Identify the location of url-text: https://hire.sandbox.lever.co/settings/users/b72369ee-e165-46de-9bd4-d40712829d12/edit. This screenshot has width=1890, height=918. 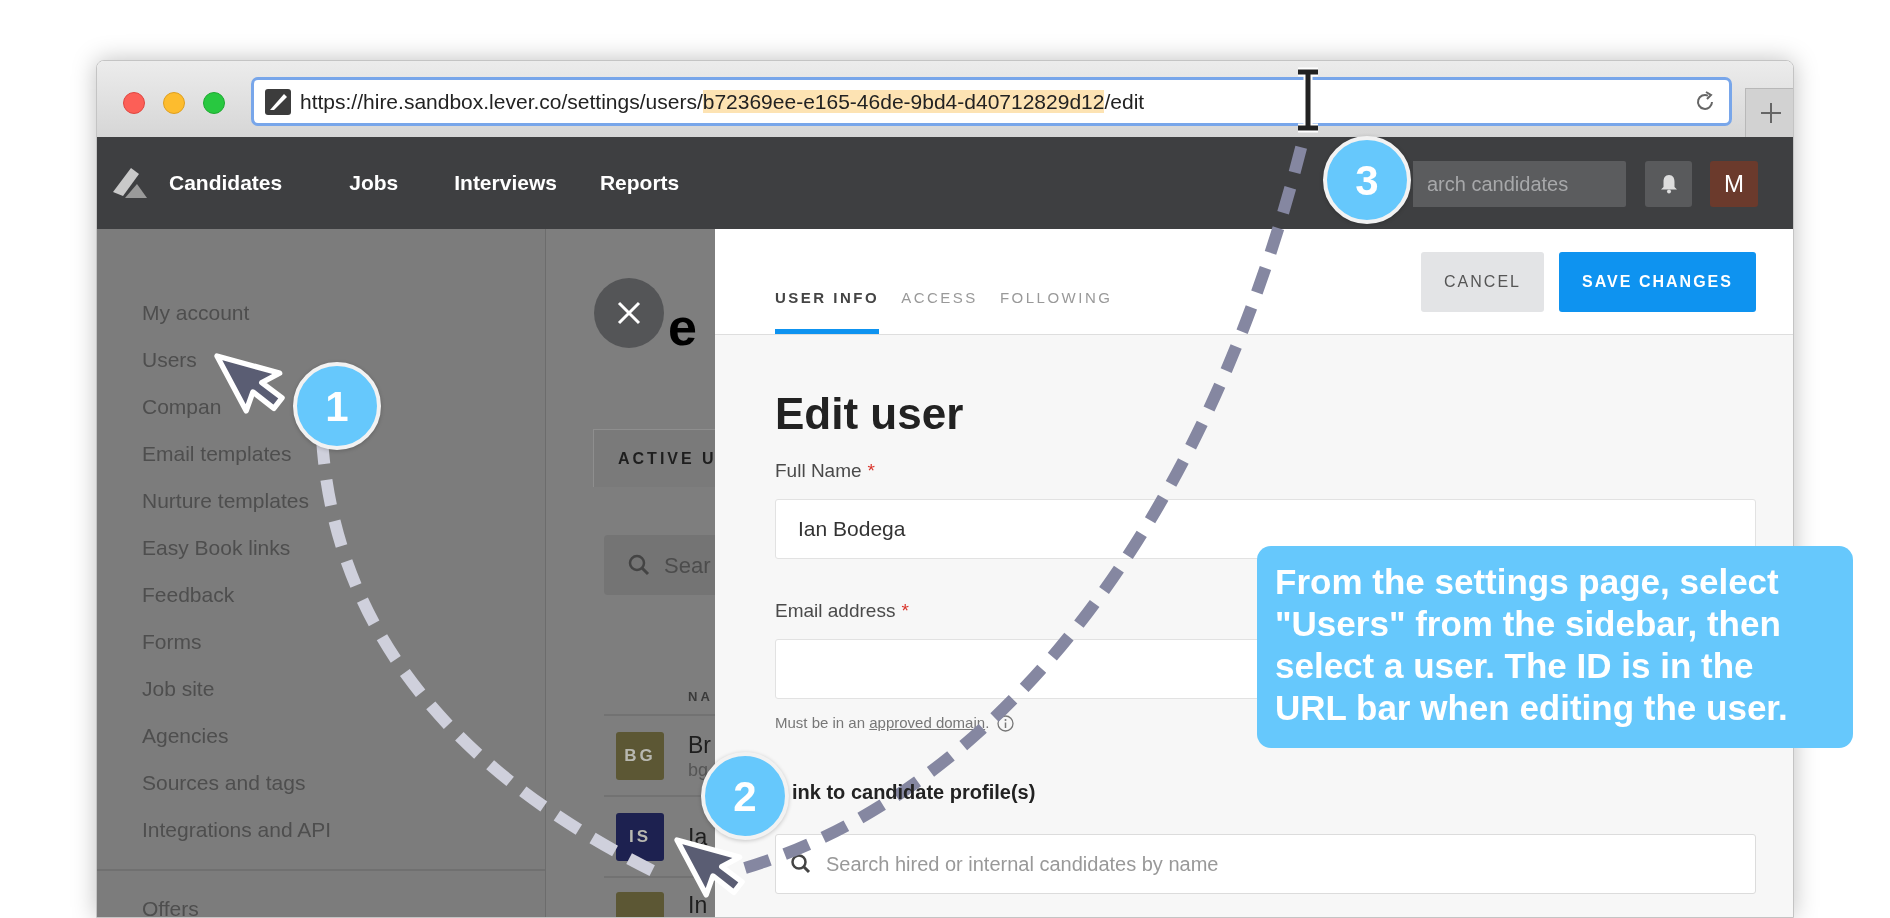
(722, 101).